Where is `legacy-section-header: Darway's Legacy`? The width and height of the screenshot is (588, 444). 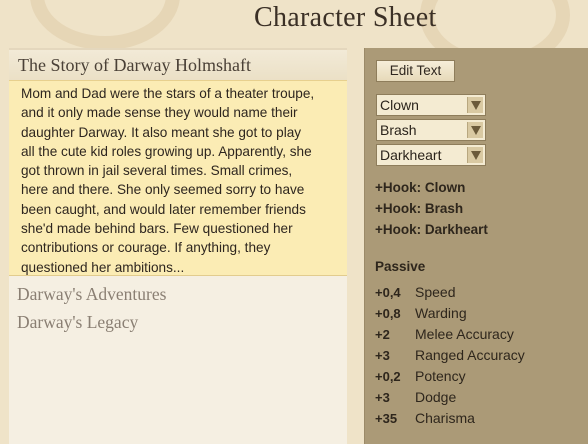
legacy-section-header: Darway's Legacy is located at coordinates (178, 318).